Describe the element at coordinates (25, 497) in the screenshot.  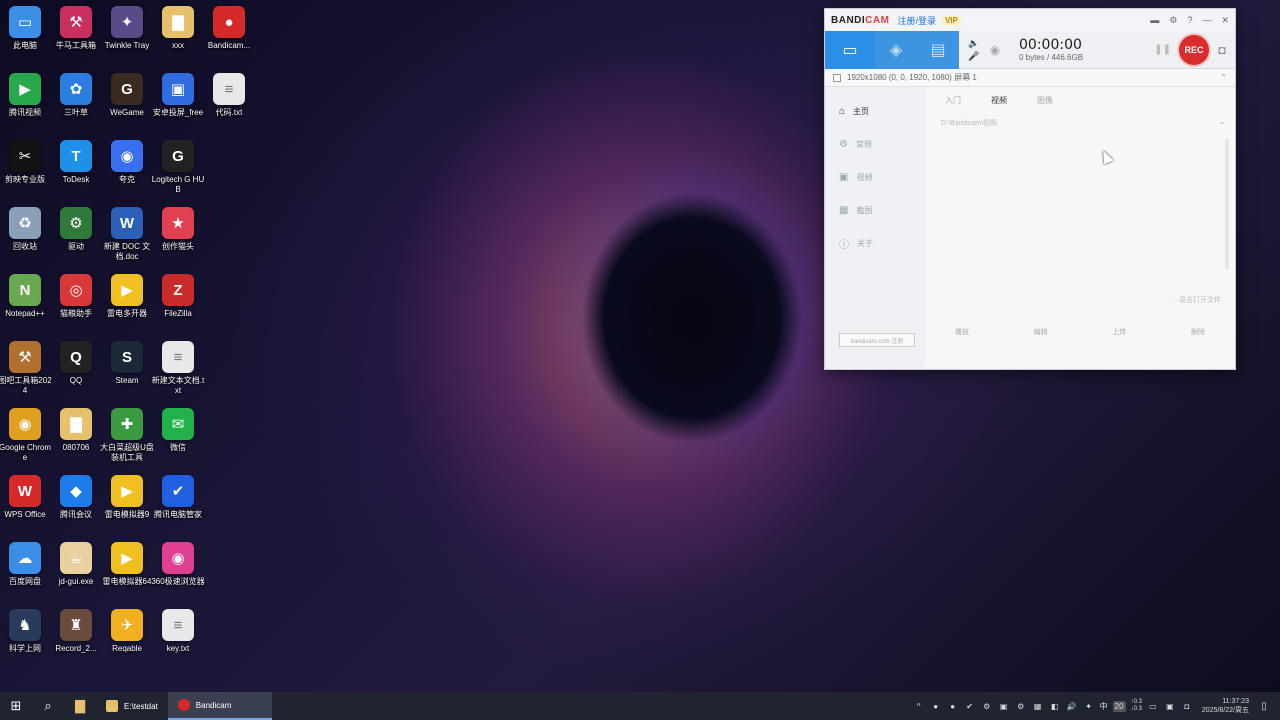
I see `desktop-icon: W WPS Office` at that location.